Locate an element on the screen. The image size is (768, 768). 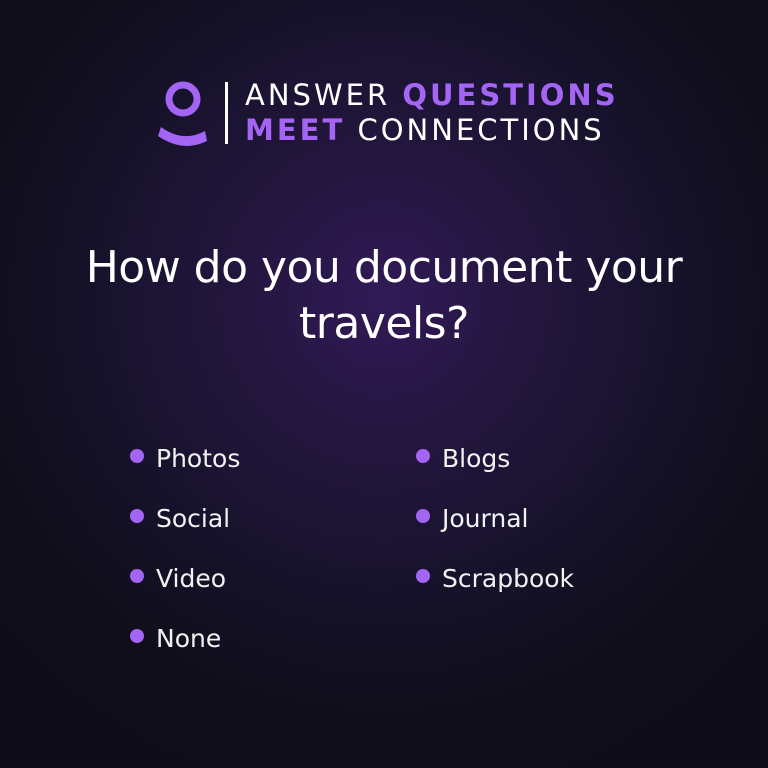
option-scrapbook: Scrapbook is located at coordinates (495, 578).